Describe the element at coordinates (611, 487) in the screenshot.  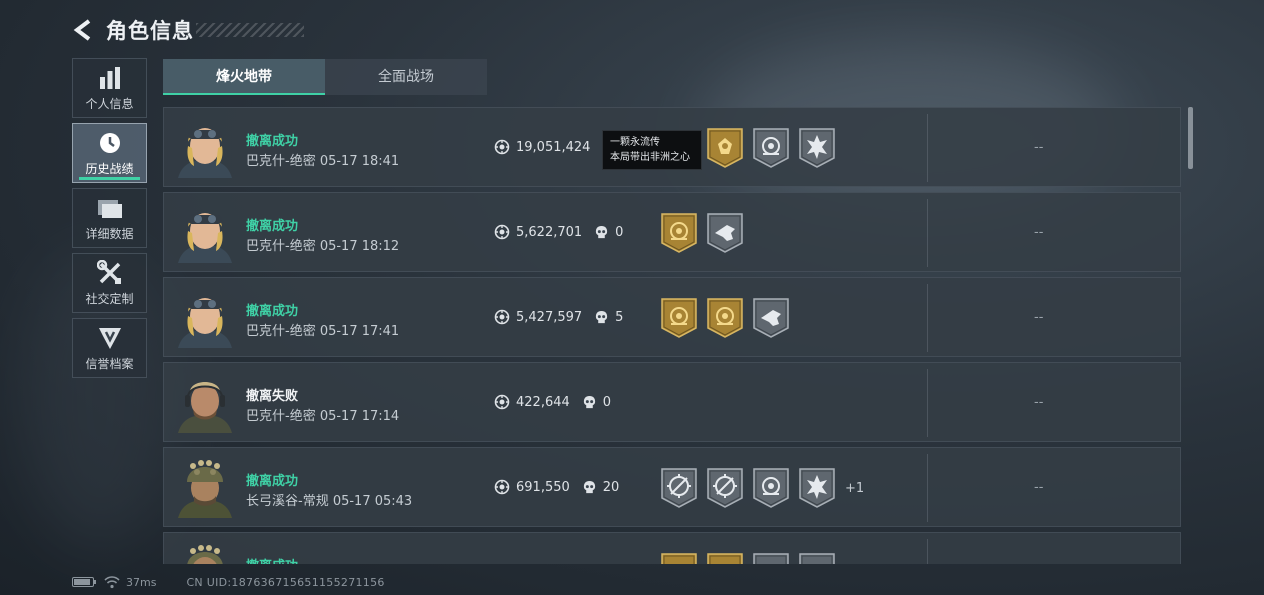
I see `kill-count: 20` at that location.